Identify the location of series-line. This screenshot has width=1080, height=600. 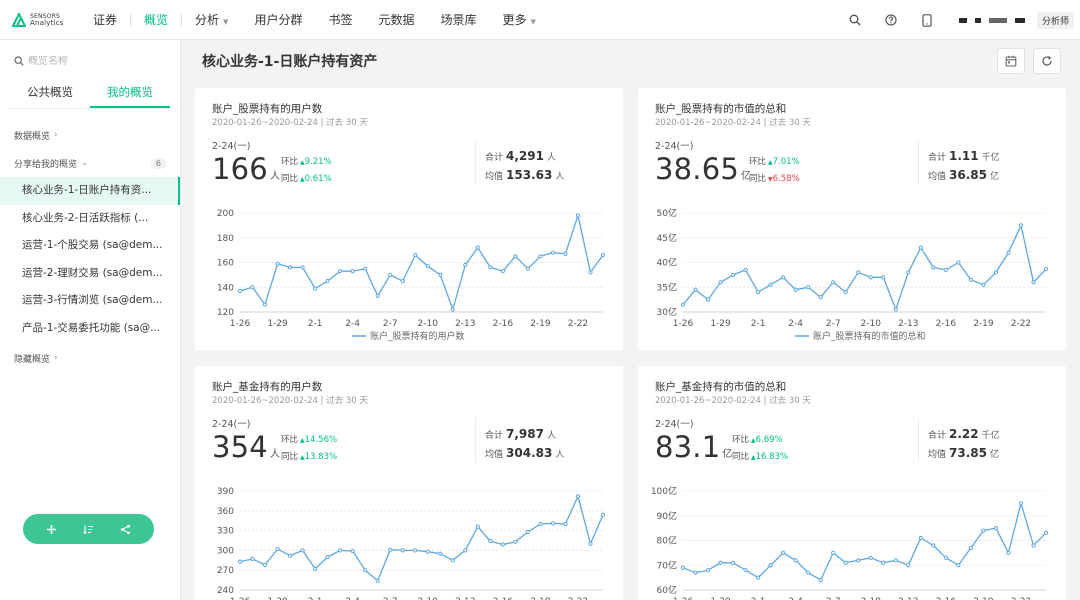
(421, 538).